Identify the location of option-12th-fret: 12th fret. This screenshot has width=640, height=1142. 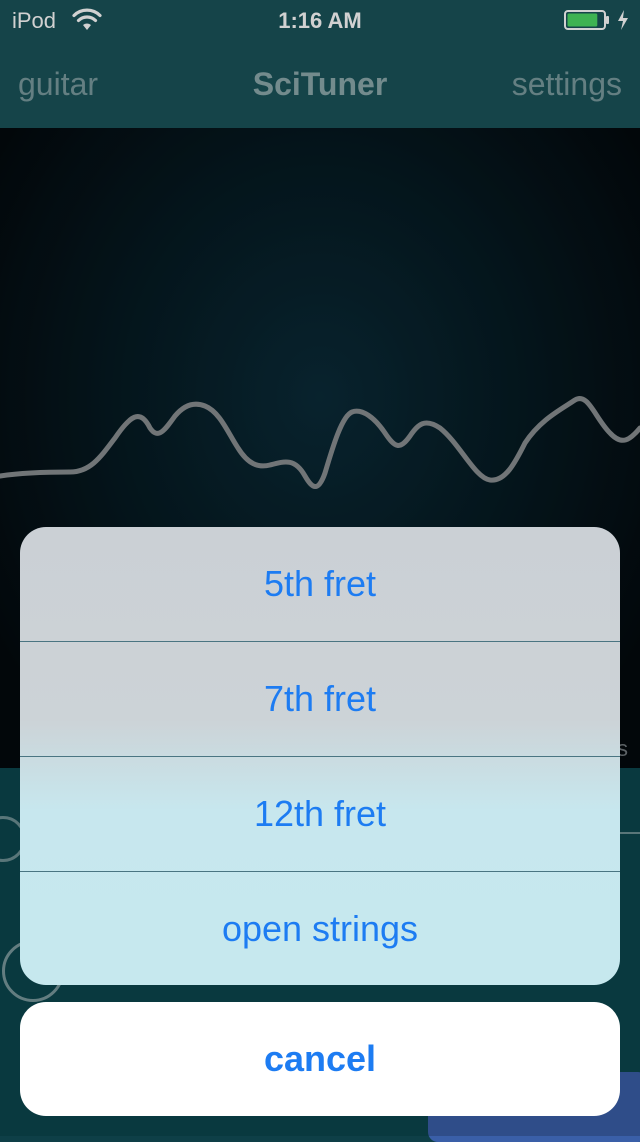
(320, 814).